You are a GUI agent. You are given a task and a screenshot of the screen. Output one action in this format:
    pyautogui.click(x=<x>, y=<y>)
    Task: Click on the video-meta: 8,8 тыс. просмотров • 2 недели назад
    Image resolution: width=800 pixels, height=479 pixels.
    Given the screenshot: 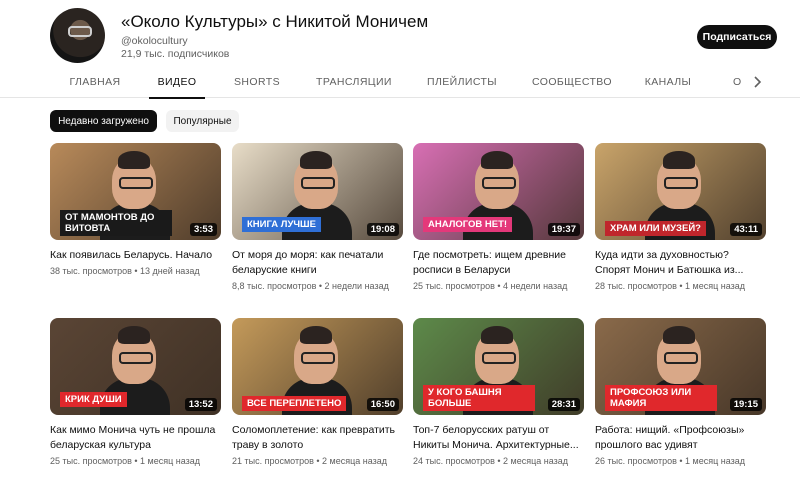 What is the action you would take?
    pyautogui.click(x=310, y=286)
    